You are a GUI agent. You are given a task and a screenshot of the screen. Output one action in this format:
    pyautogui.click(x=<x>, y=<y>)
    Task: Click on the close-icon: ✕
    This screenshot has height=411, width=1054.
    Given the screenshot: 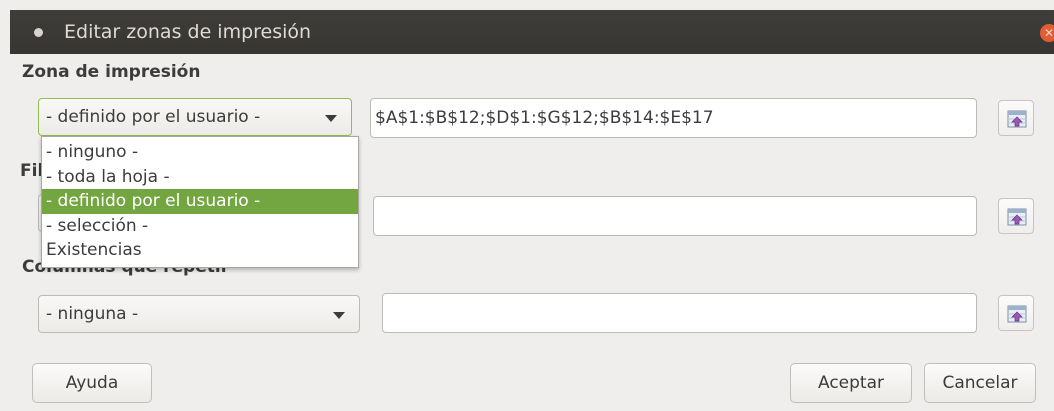 What is the action you would take?
    pyautogui.click(x=1048, y=33)
    